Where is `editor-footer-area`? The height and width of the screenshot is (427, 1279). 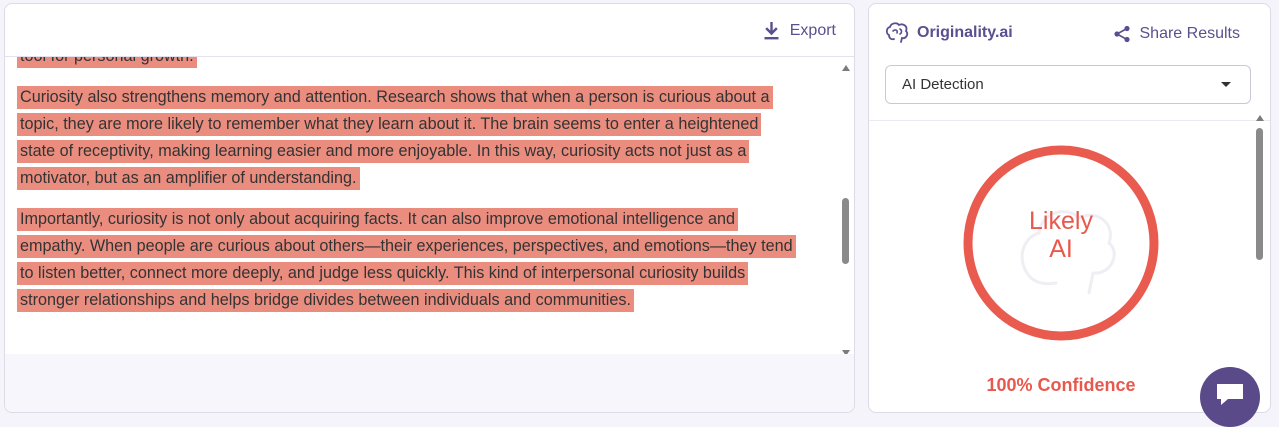 editor-footer-area is located at coordinates (429, 383).